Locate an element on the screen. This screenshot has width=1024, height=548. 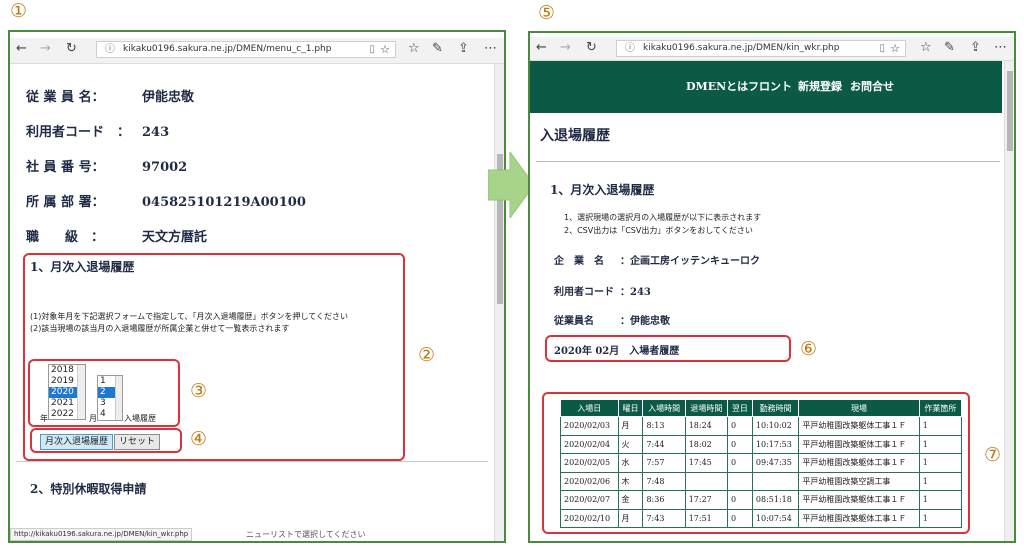
section-title: 1、月次入退場履歴 is located at coordinates (602, 190).